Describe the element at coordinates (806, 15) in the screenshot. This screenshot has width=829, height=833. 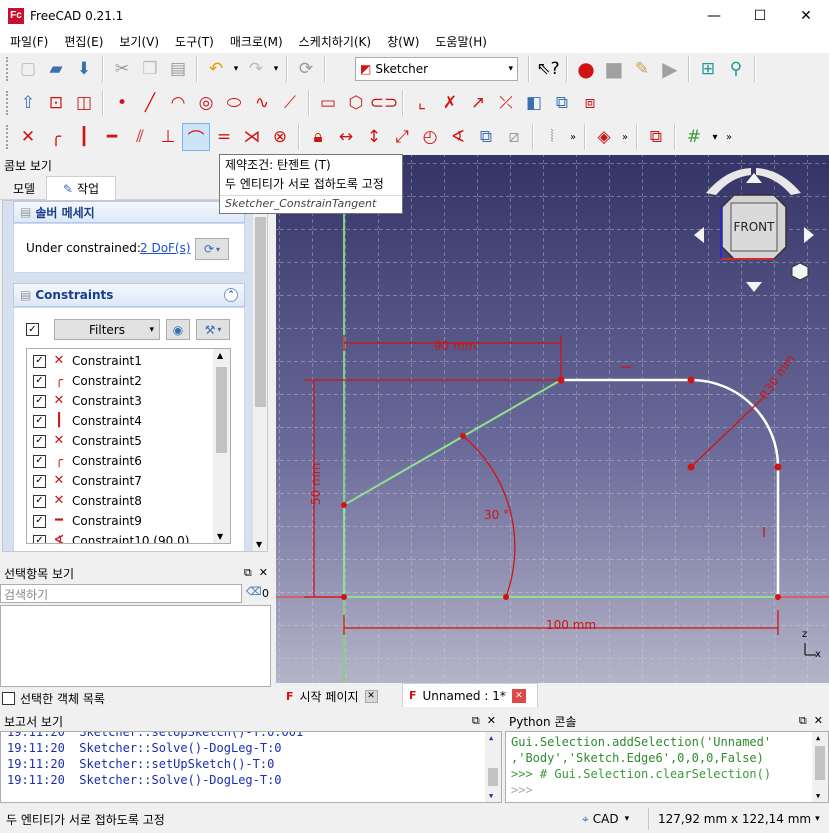
I see `close-button: ✕` at that location.